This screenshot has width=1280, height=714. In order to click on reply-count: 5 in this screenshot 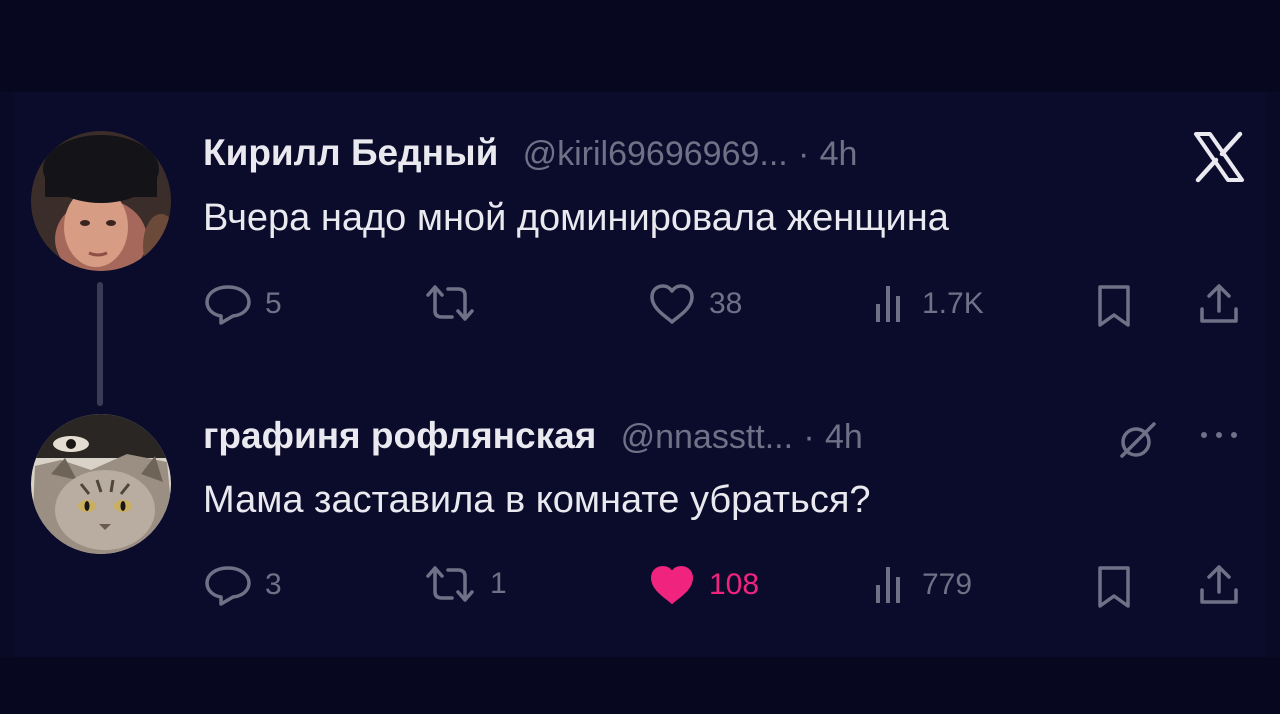, I will do `click(273, 303)`.